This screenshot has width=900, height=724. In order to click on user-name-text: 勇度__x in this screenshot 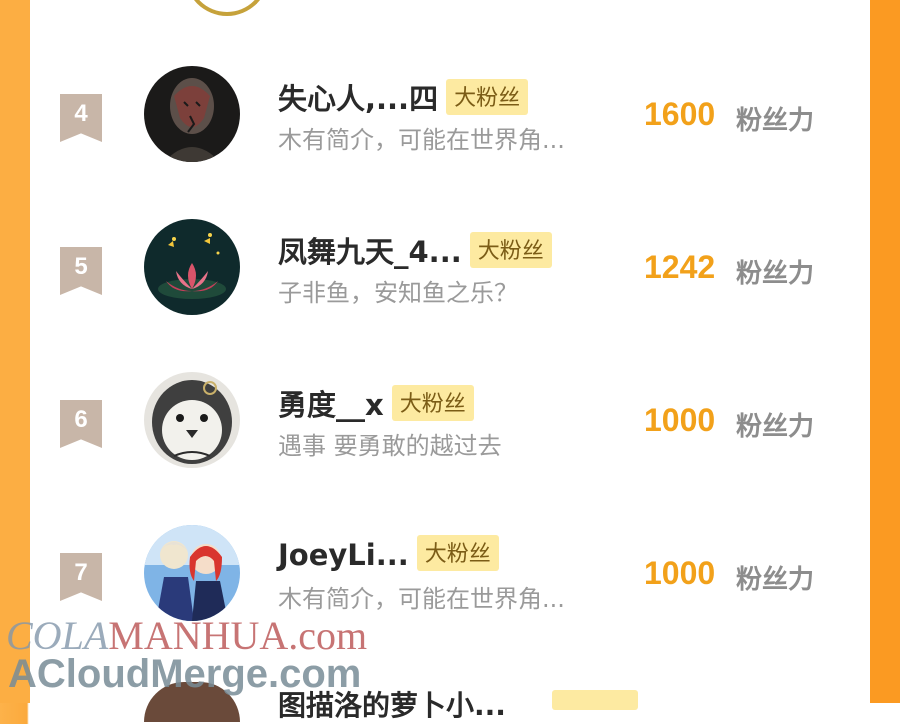, I will do `click(331, 405)`.